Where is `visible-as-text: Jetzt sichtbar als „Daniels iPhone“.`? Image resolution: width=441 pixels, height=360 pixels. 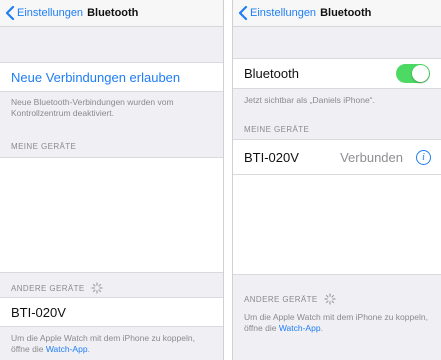
visible-as-text: Jetzt sichtbar als „Daniels iPhone“. is located at coordinates (309, 100).